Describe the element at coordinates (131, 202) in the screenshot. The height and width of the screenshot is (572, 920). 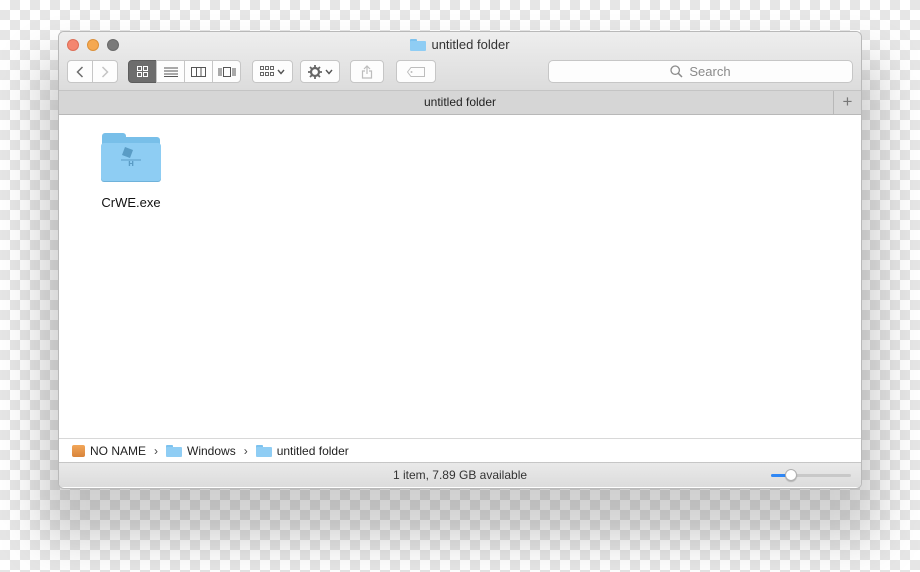
I see `file-name: CrWE.exe` at that location.